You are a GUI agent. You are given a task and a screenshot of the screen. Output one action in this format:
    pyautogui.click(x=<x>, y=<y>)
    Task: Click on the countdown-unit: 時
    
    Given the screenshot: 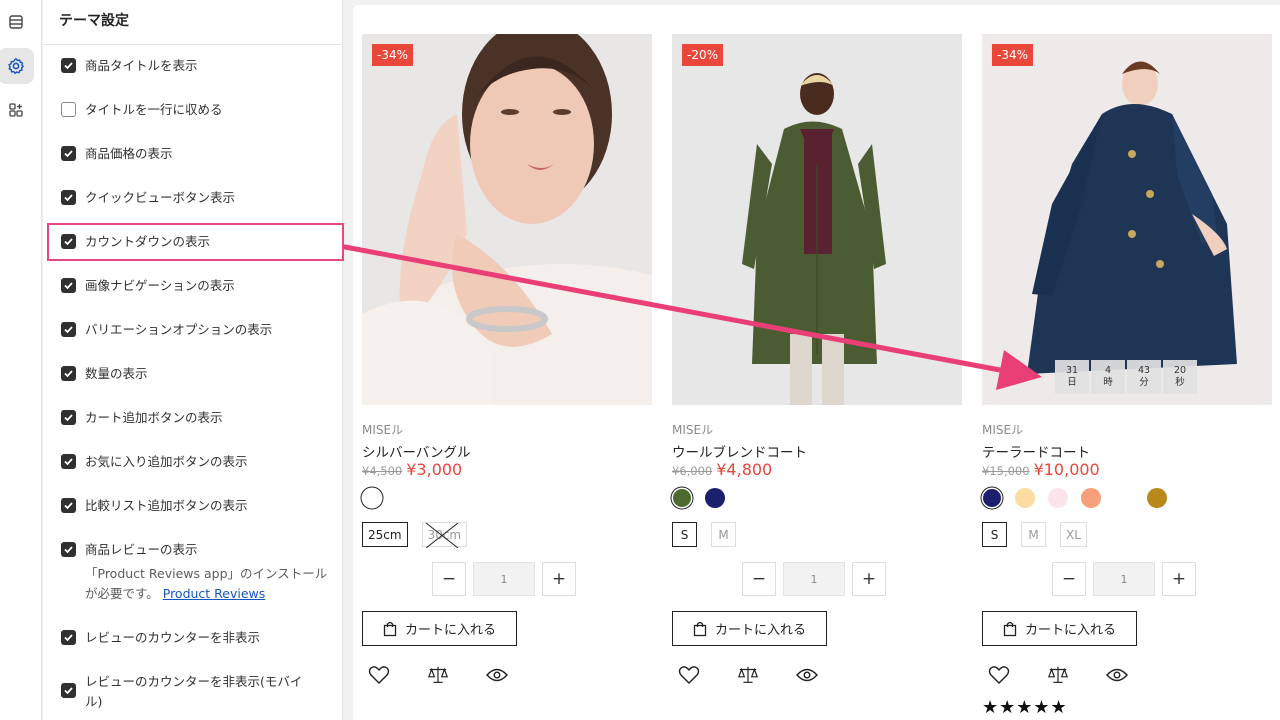 What is the action you would take?
    pyautogui.click(x=1108, y=382)
    